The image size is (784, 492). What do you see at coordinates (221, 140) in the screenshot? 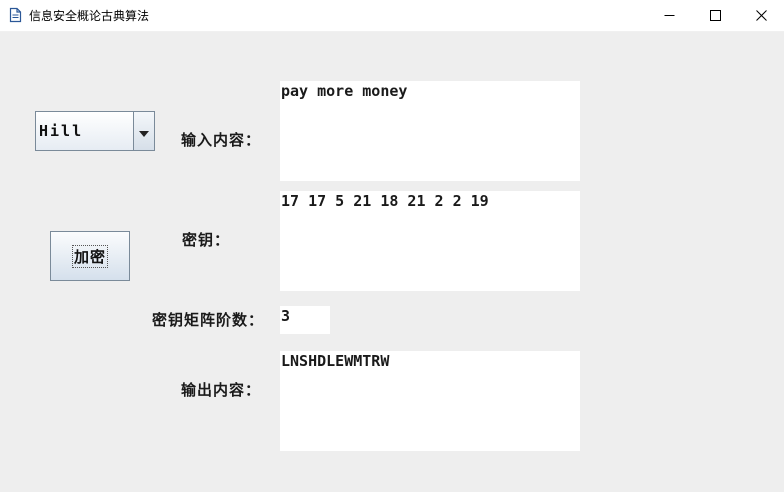
I see `input-label: 输入内容：` at bounding box center [221, 140].